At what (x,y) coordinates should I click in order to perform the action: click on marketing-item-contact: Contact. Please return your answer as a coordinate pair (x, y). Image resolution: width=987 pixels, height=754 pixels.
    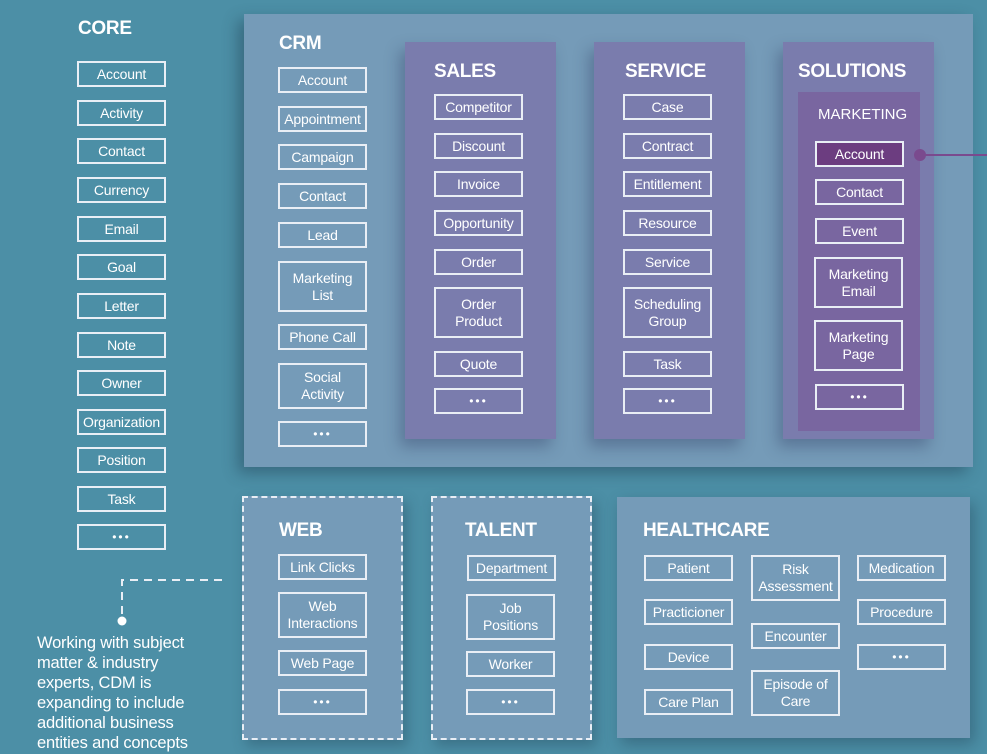
    Looking at the image, I should click on (859, 192).